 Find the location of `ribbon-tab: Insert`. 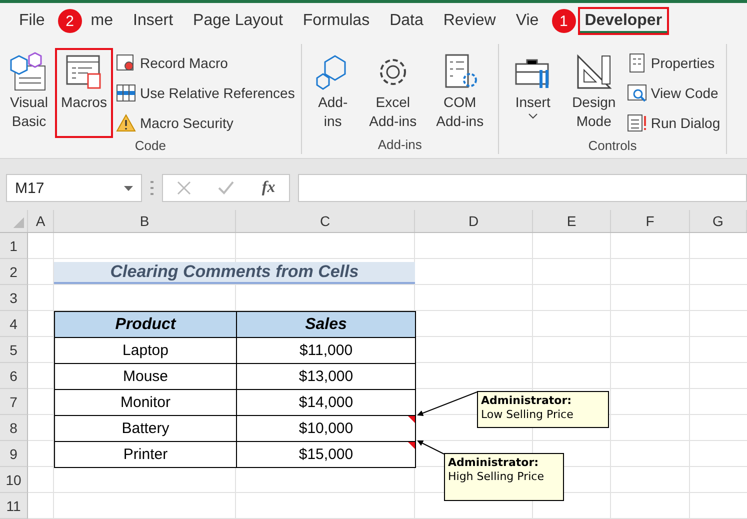

ribbon-tab: Insert is located at coordinates (153, 21).